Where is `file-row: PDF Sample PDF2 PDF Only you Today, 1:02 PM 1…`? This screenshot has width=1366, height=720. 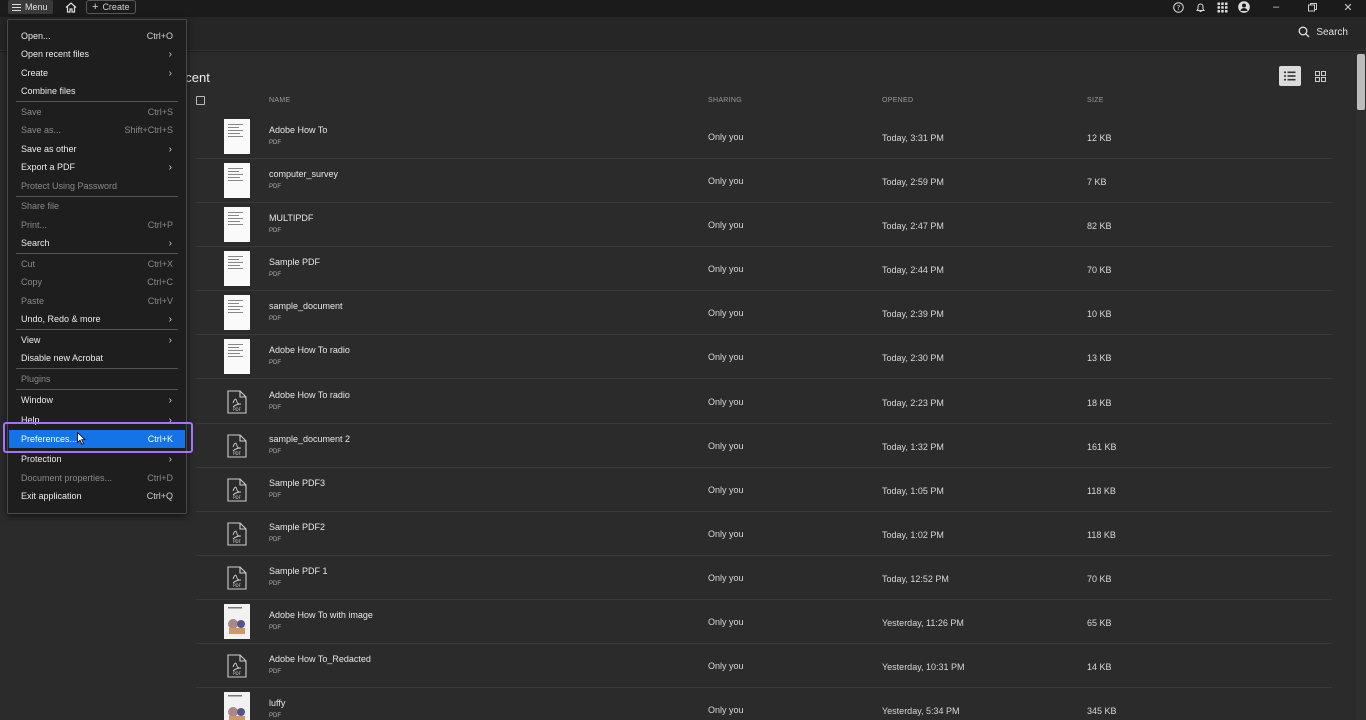
file-row: PDF Sample PDF2 PDF Only you Today, 1:02 PM 1… is located at coordinates (764, 534).